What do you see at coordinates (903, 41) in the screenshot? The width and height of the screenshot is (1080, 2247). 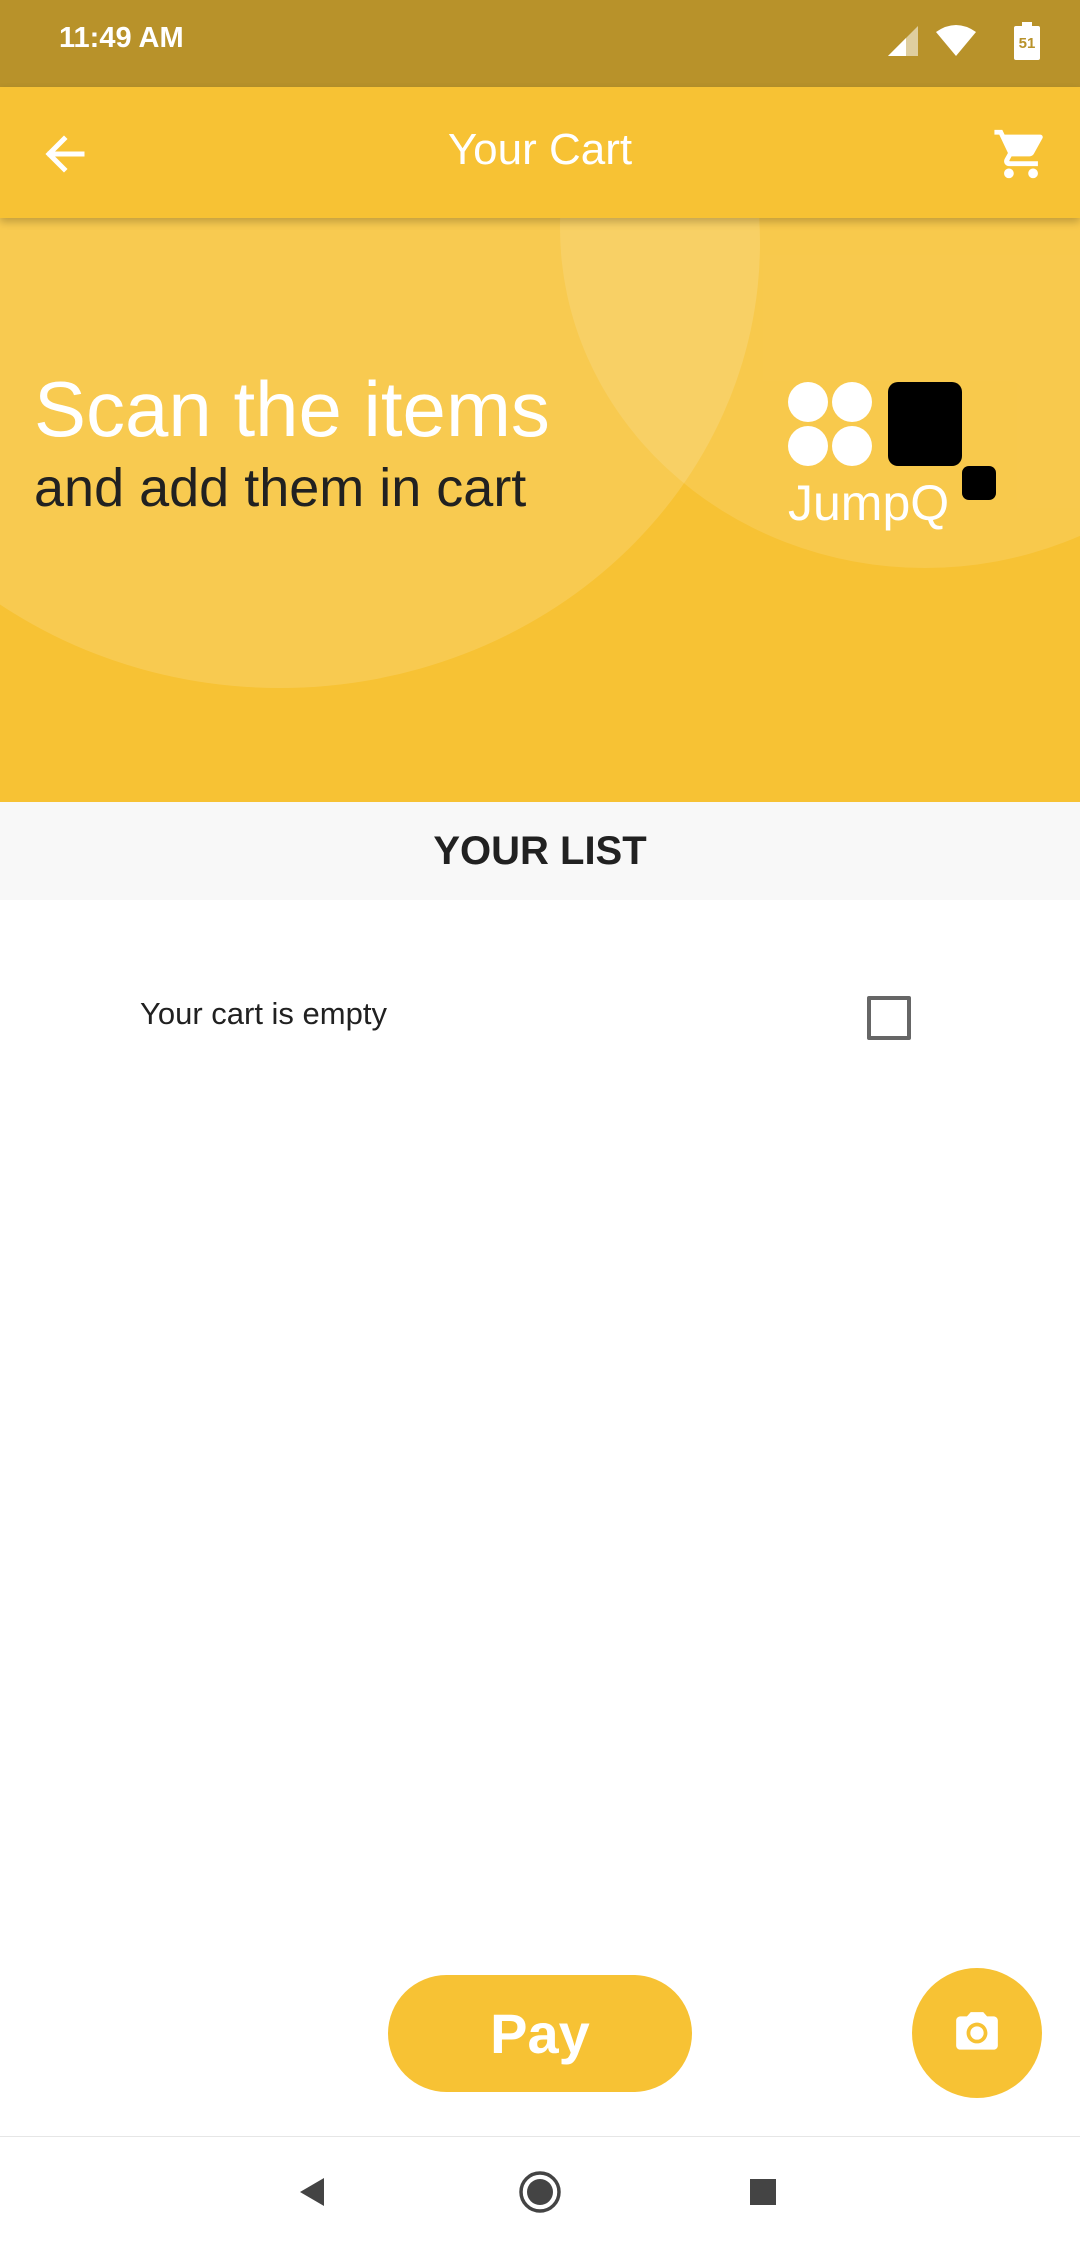 I see `signal-icon` at bounding box center [903, 41].